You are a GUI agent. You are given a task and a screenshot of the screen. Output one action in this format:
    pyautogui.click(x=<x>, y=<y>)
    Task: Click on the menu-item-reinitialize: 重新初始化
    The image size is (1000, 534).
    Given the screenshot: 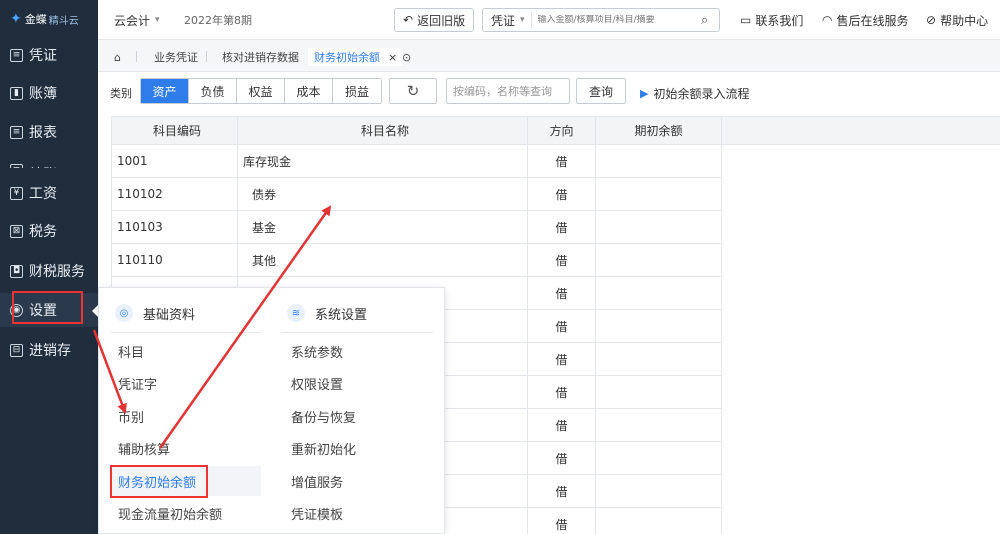 What is the action you would take?
    pyautogui.click(x=323, y=449)
    